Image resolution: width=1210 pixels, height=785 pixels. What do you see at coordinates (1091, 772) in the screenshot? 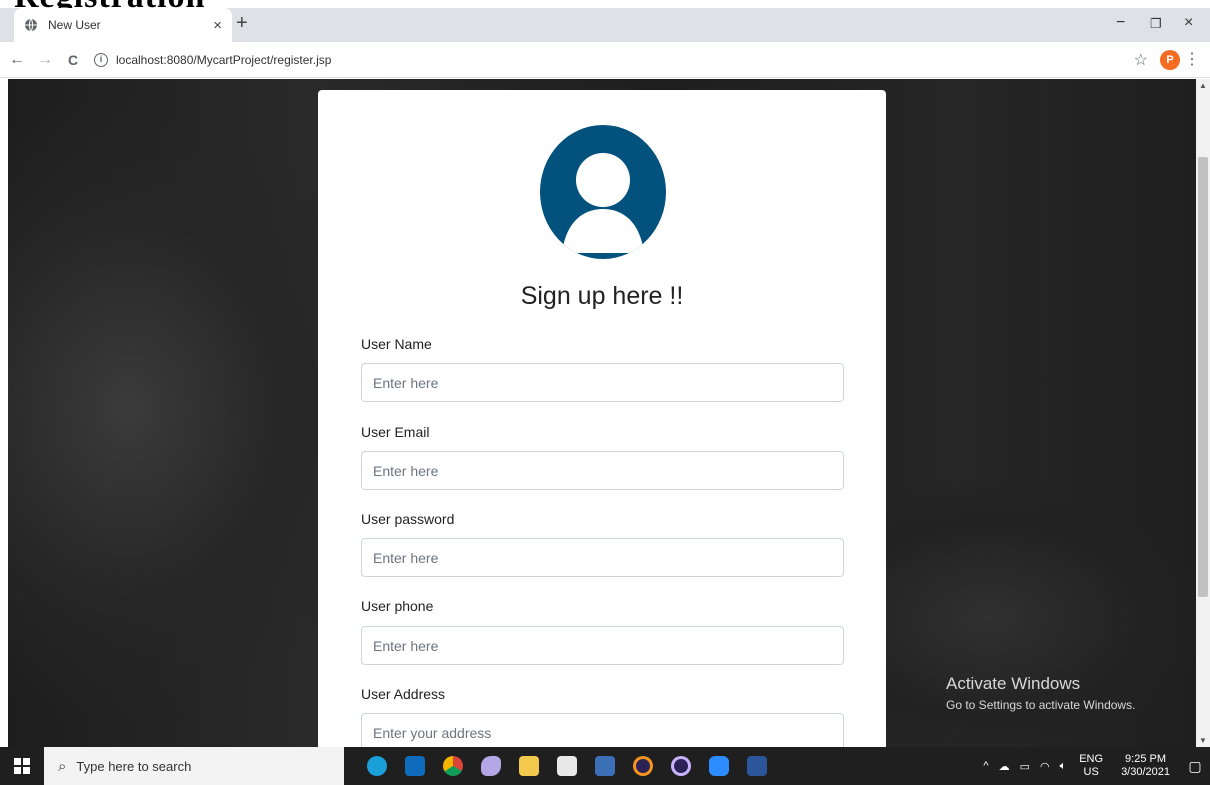
I see `lang-bottom: US` at bounding box center [1091, 772].